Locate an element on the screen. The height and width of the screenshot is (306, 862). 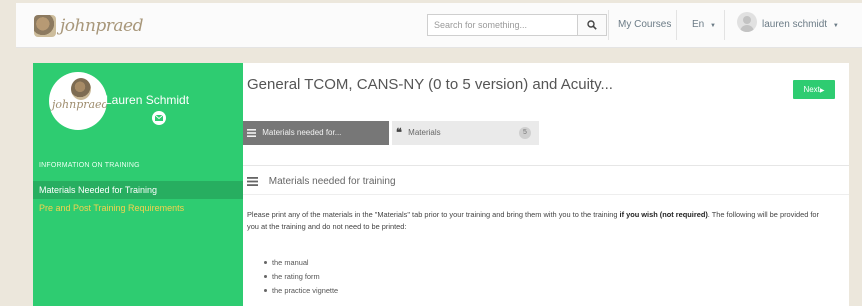
next-button: Next▶ is located at coordinates (814, 89).